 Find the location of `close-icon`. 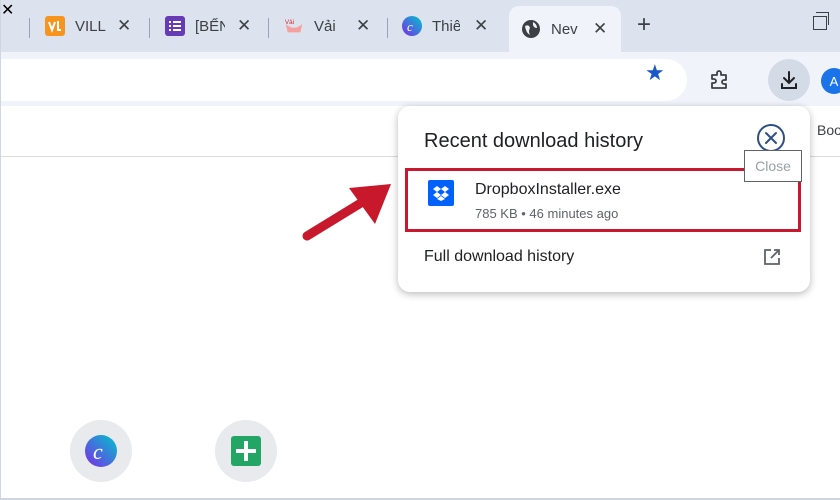

close-icon is located at coordinates (771, 138).